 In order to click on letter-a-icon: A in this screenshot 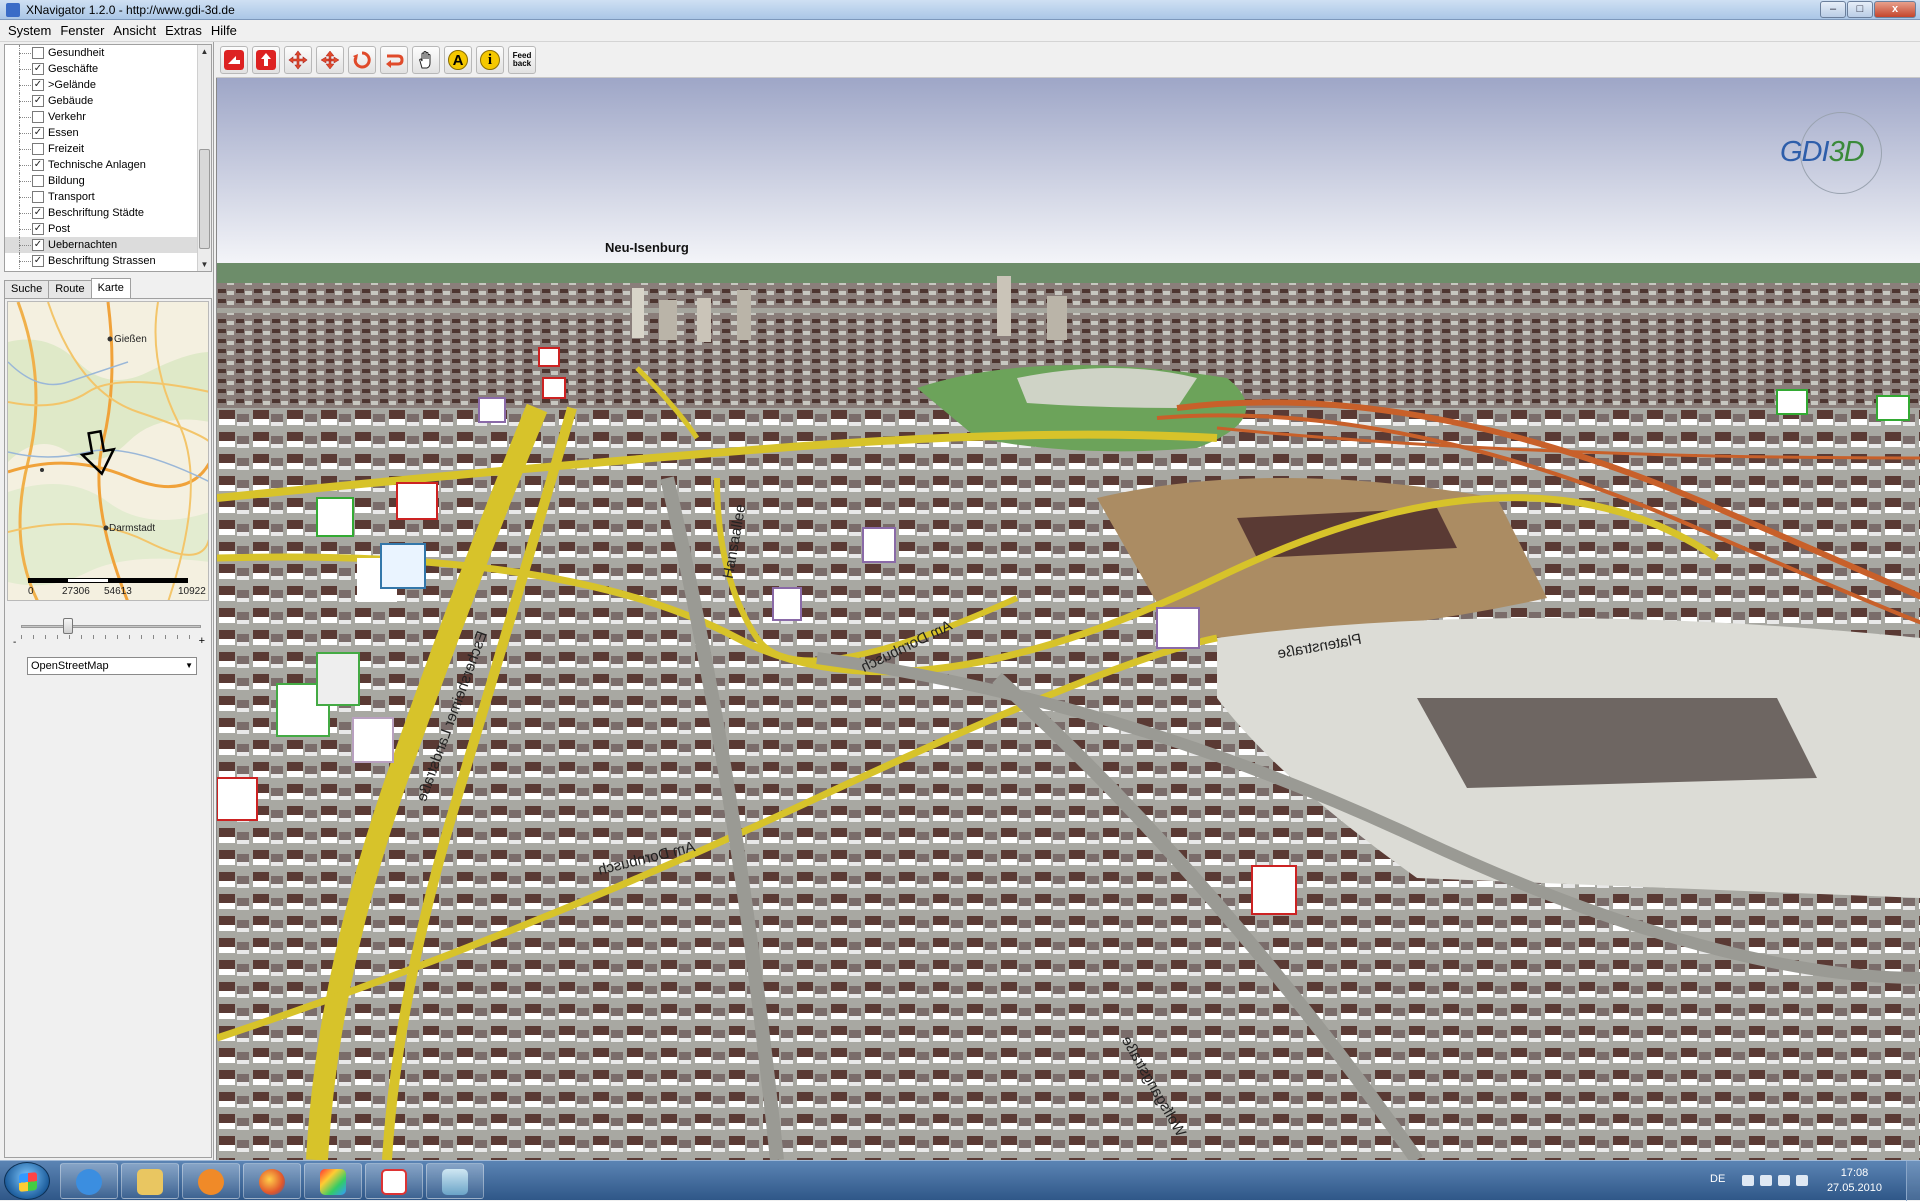, I will do `click(458, 60)`.